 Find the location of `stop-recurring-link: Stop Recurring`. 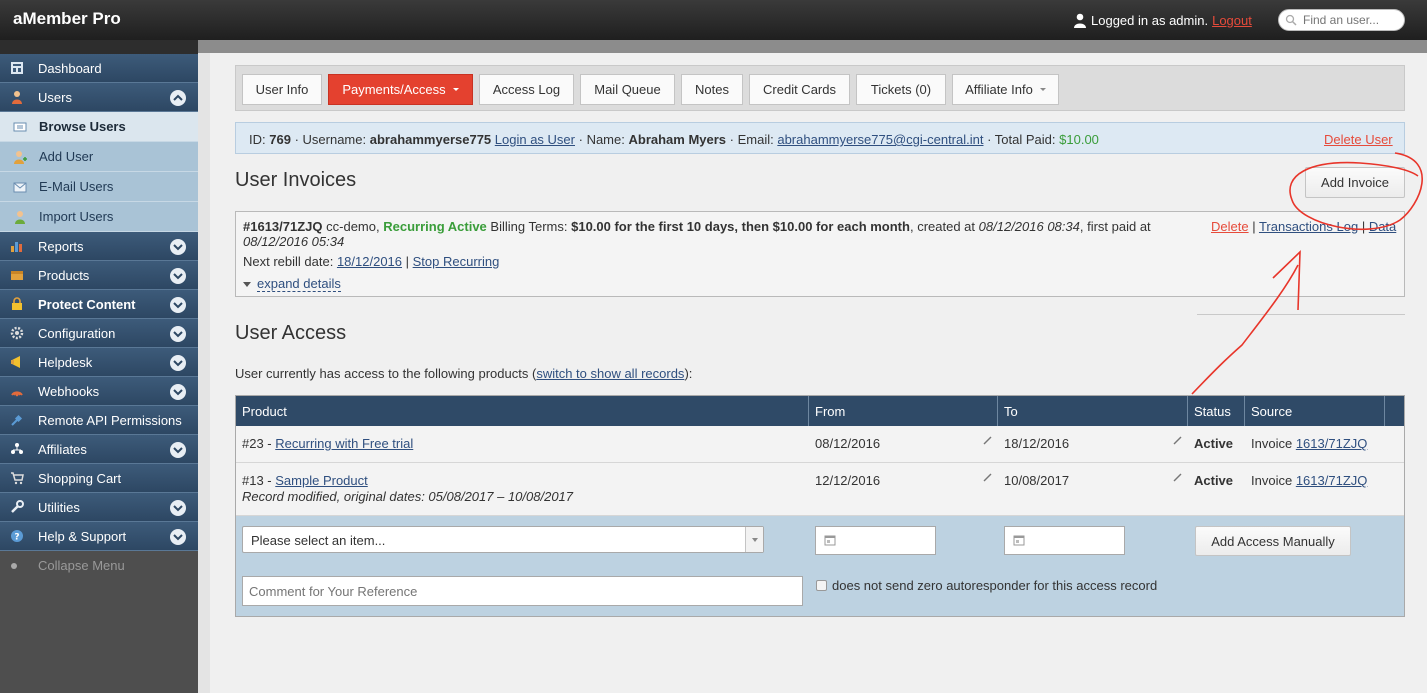

stop-recurring-link: Stop Recurring is located at coordinates (456, 261).